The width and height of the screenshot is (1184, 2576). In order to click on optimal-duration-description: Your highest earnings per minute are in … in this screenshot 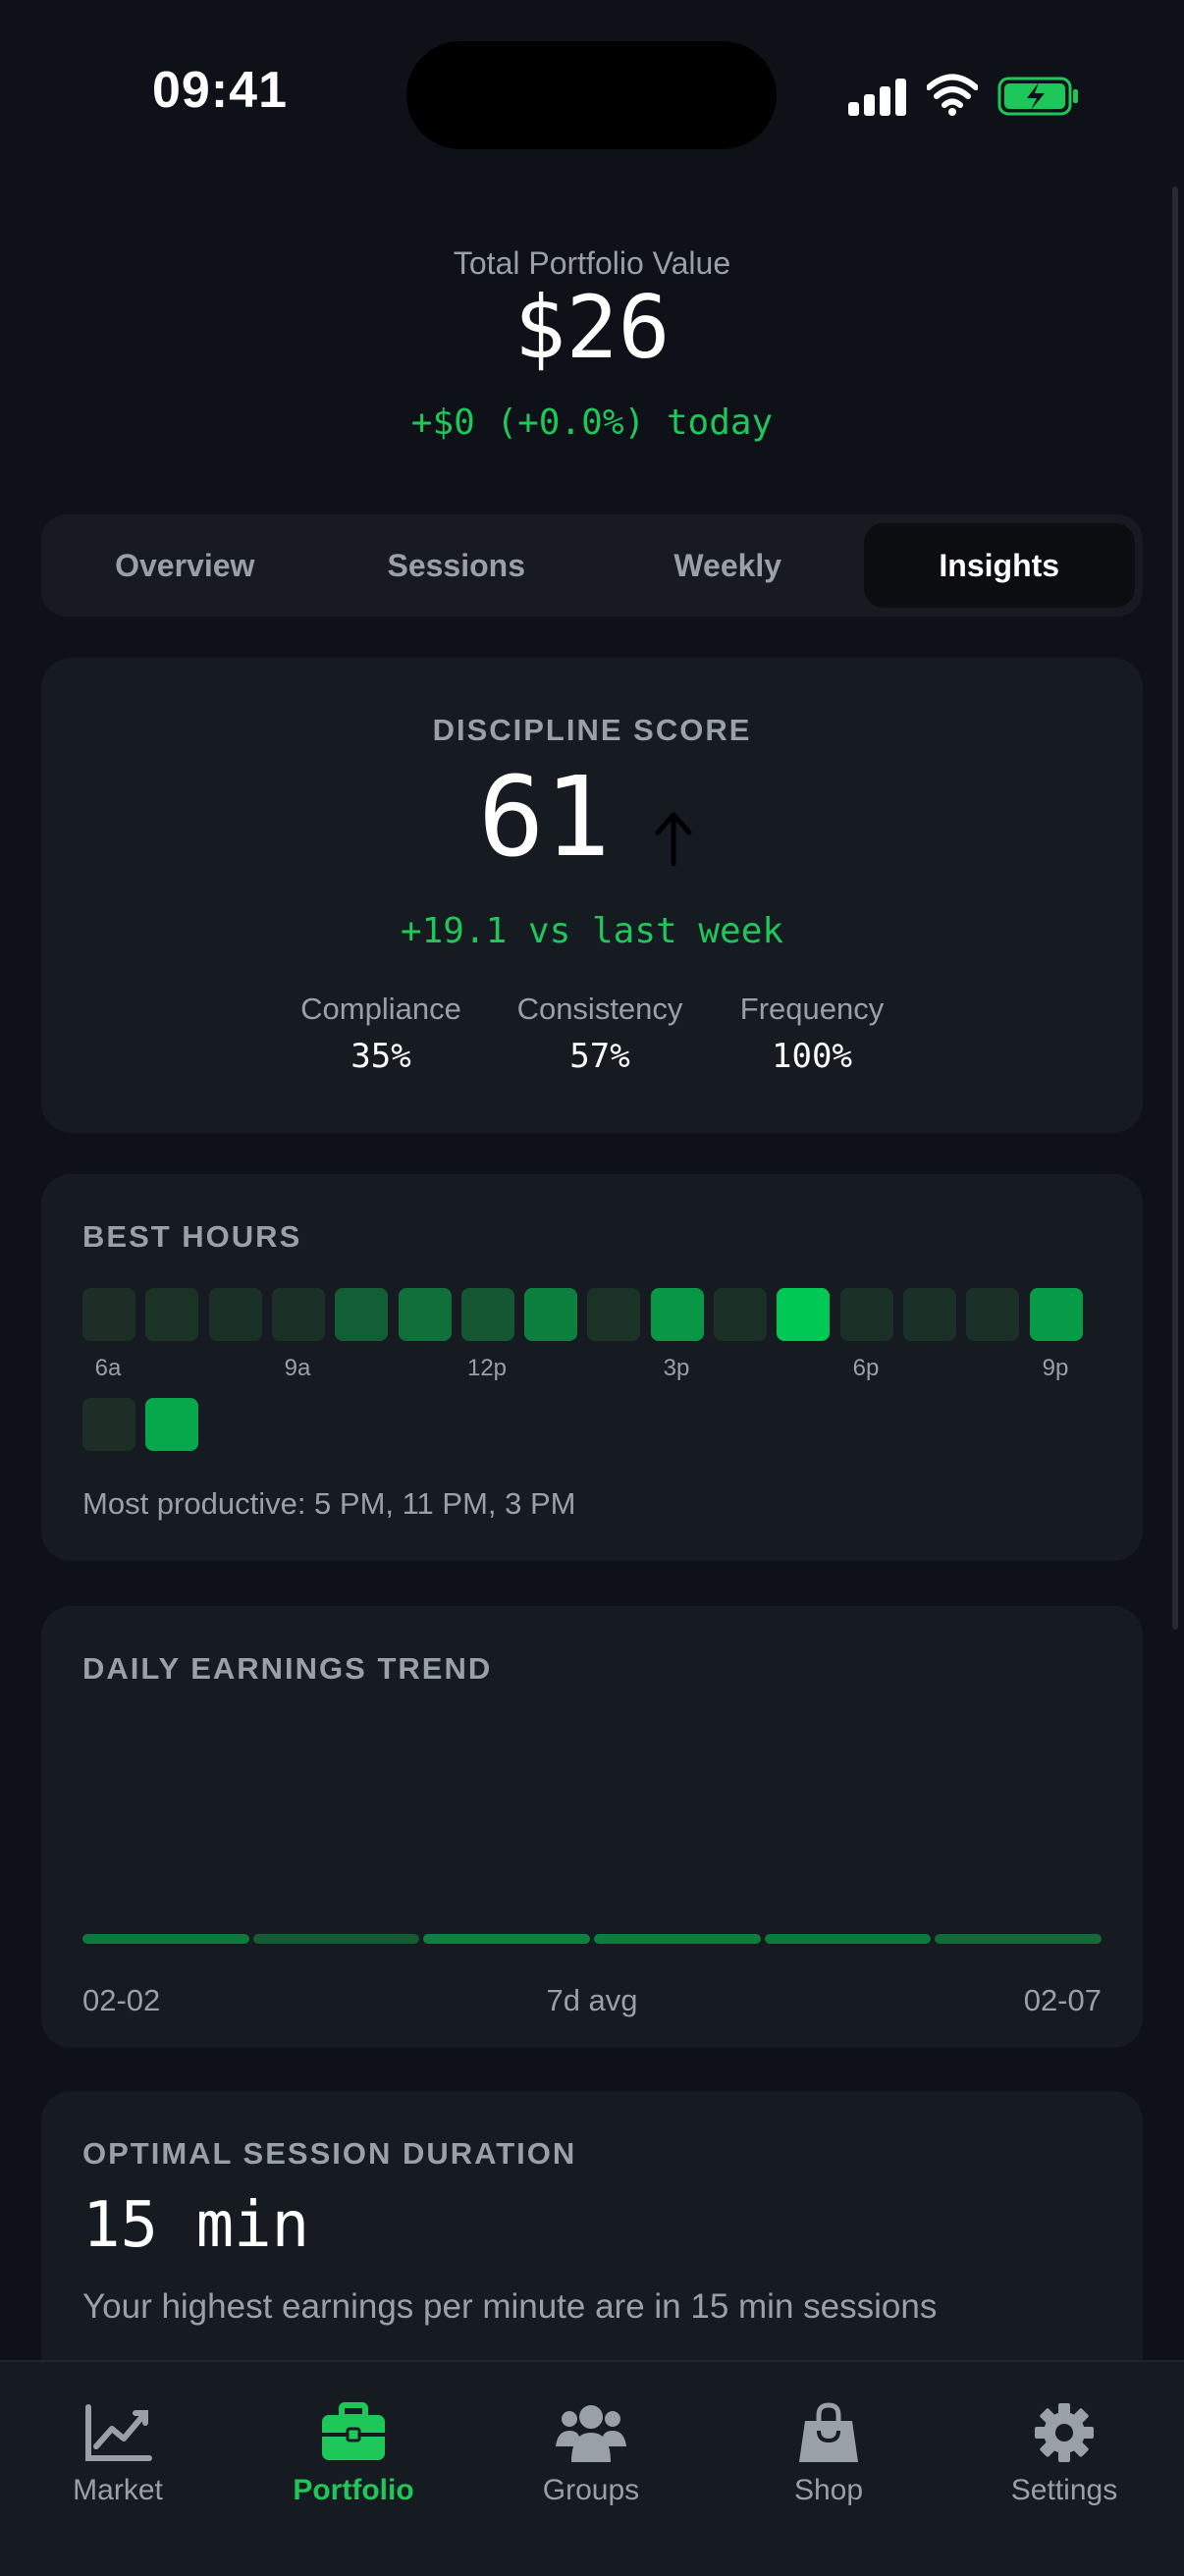, I will do `click(510, 2306)`.